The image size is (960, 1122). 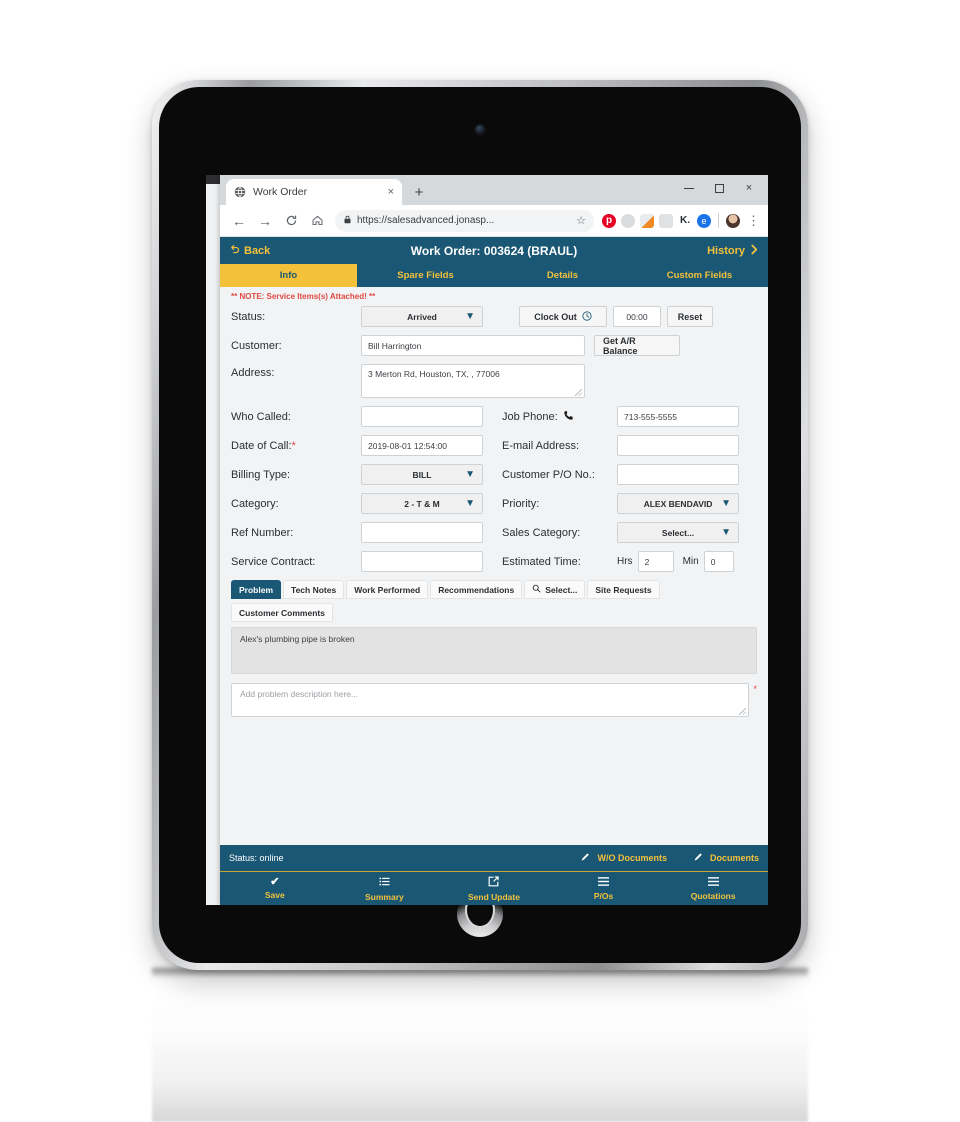 What do you see at coordinates (637, 316) in the screenshot?
I see `clock-time-field: 00:00` at bounding box center [637, 316].